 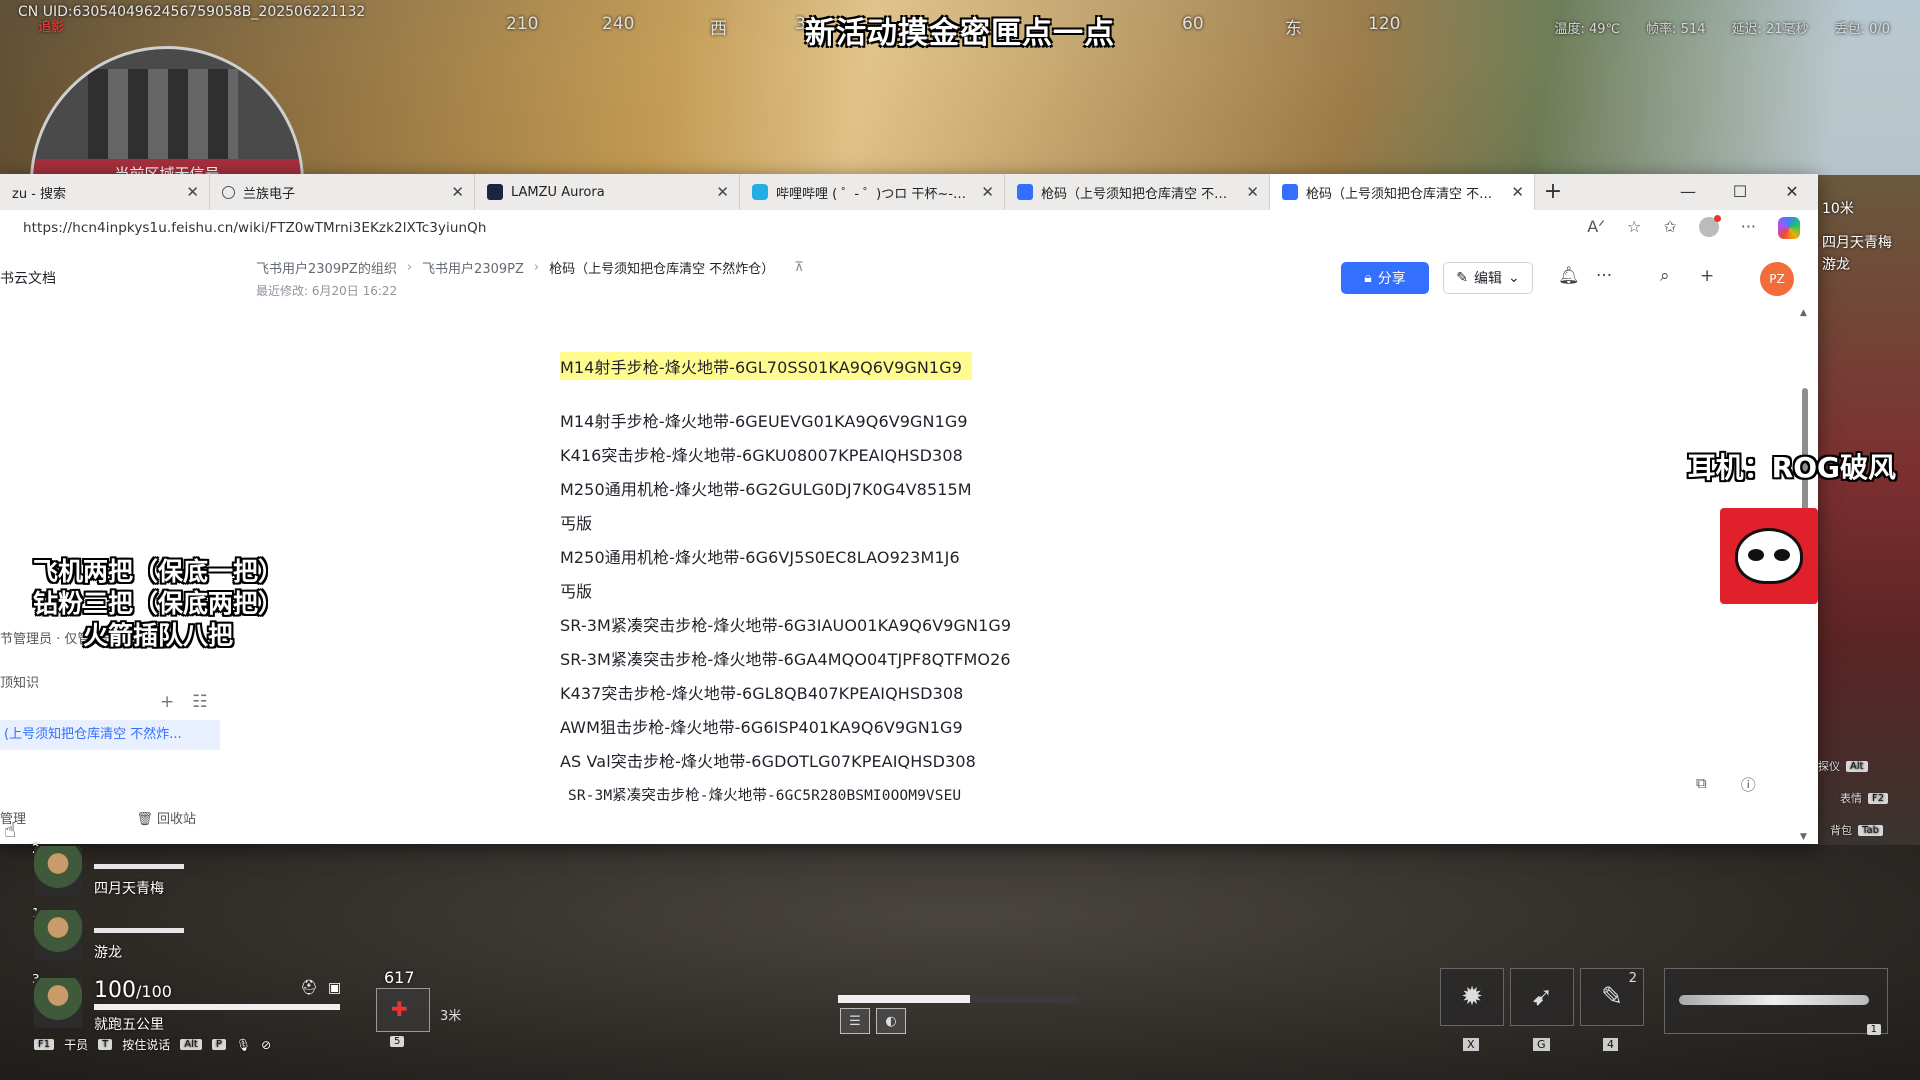 What do you see at coordinates (105, 192) in the screenshot?
I see `tab-search: zu - 搜索 ✕` at bounding box center [105, 192].